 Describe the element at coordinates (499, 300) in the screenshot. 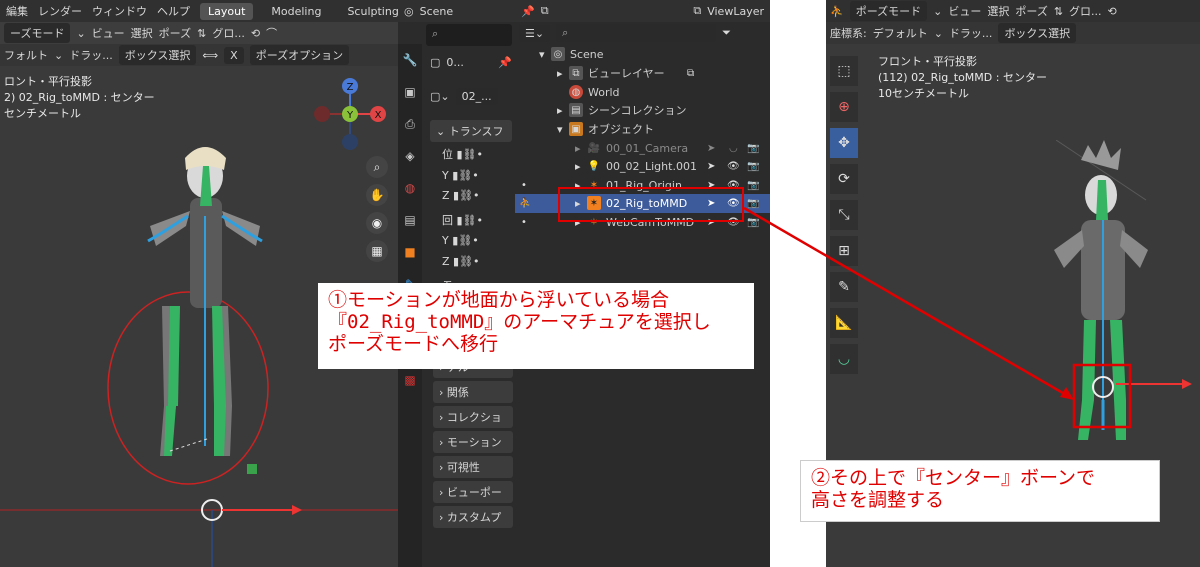

I see `note-1-line-1: ①モーションが地面から浮いている場合` at that location.